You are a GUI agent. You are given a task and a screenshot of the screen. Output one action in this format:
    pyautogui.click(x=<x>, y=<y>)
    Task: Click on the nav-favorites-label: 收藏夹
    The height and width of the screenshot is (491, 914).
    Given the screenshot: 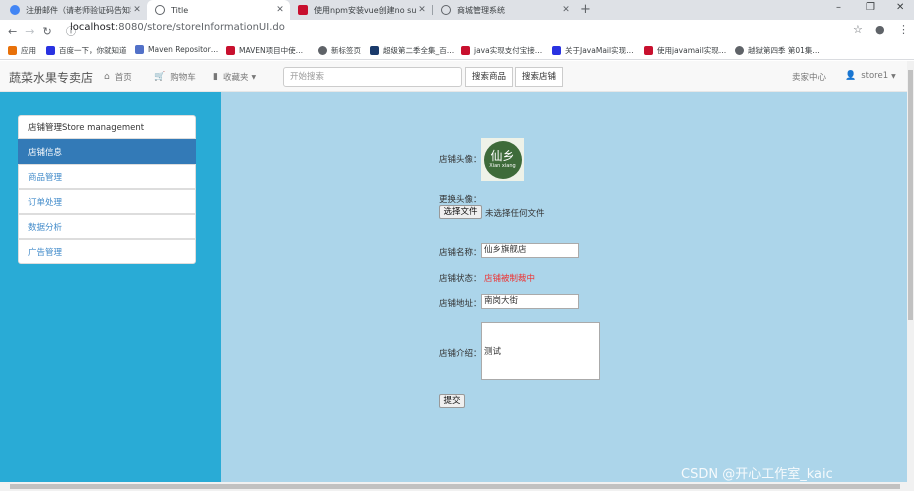 What is the action you would take?
    pyautogui.click(x=235, y=78)
    